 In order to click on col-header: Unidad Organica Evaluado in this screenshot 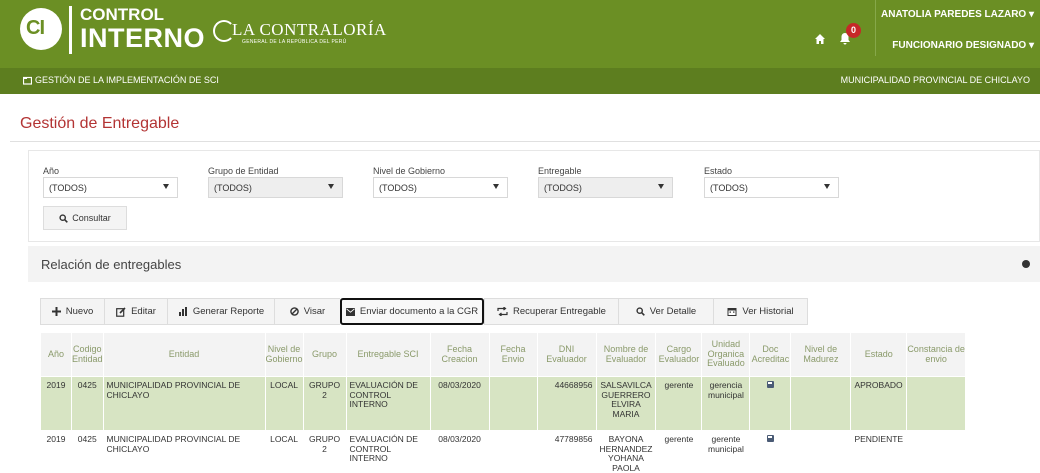, I will do `click(726, 354)`.